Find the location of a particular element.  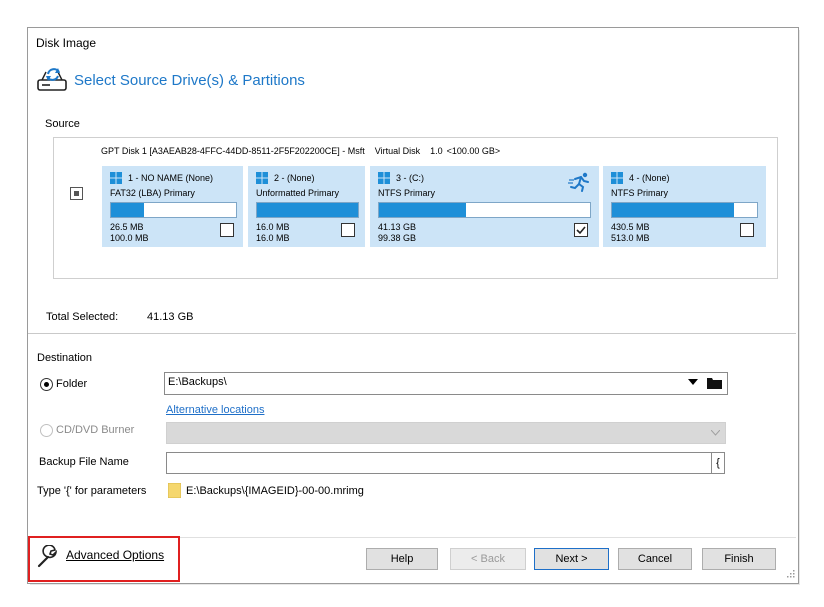

partition-type: FAT32 (LBA) Primary is located at coordinates (152, 193).